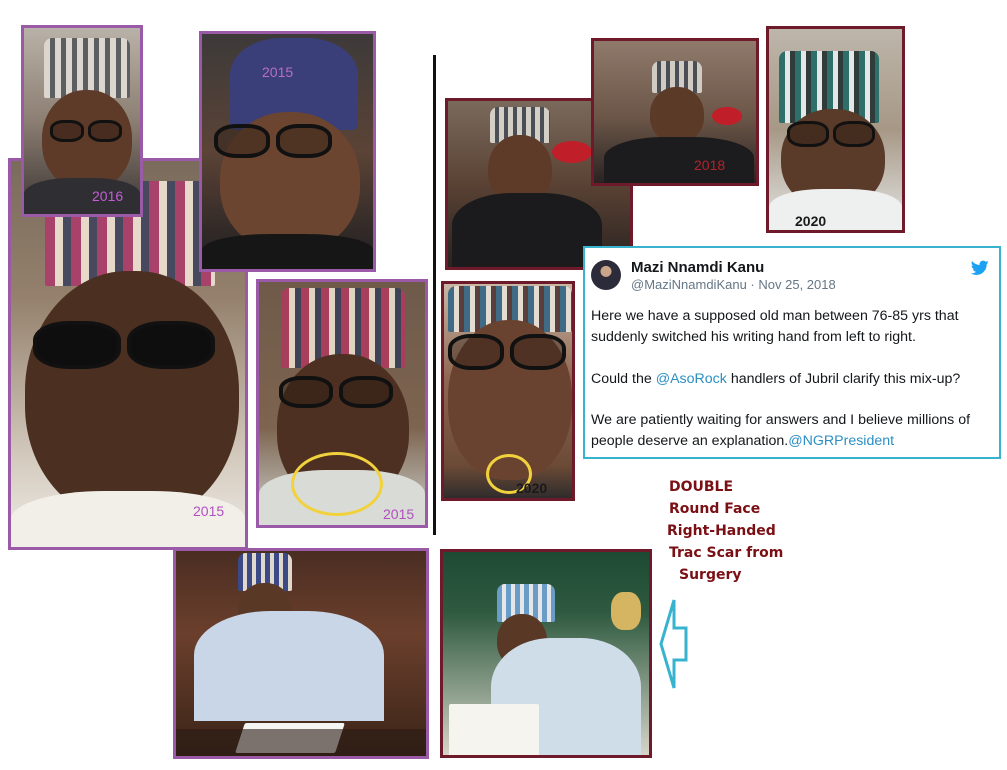  Describe the element at coordinates (673, 644) in the screenshot. I see `left-arrow-icon` at that location.